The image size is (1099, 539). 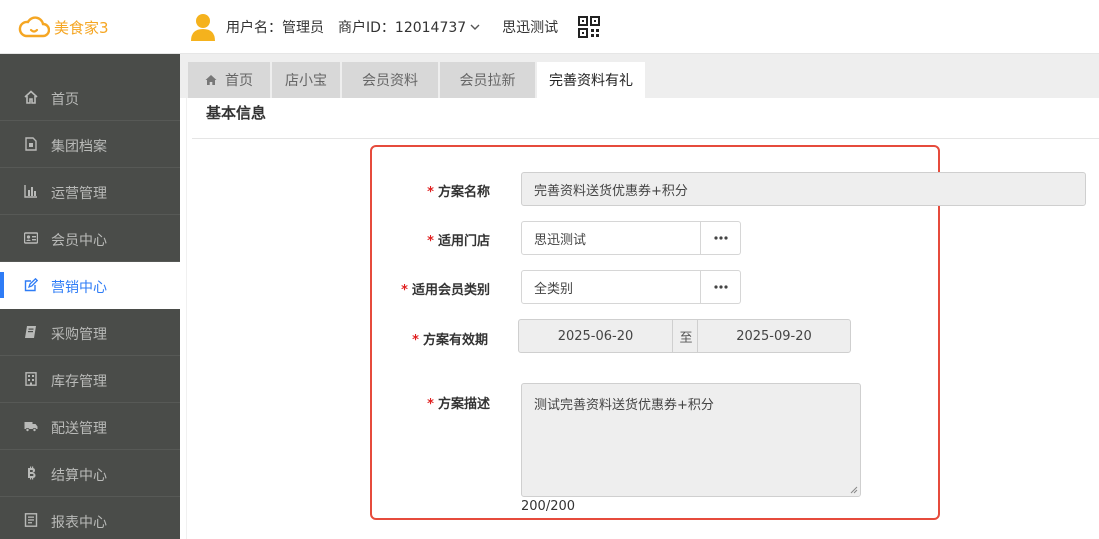 I want to click on sidebar-item-label: 采购管理, so click(x=79, y=335).